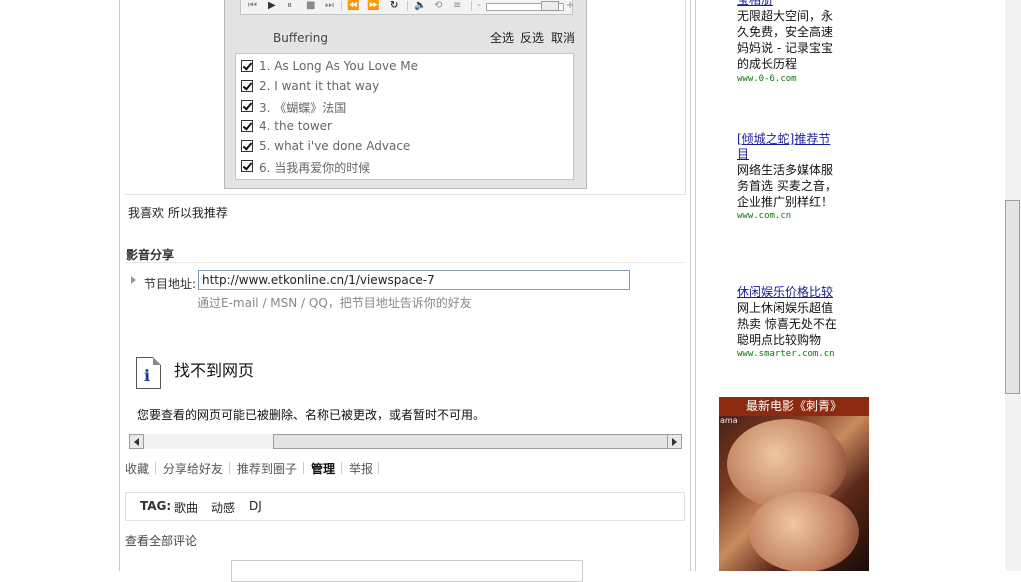 The image size is (1021, 582). I want to click on tag-link: DJ, so click(255, 506).